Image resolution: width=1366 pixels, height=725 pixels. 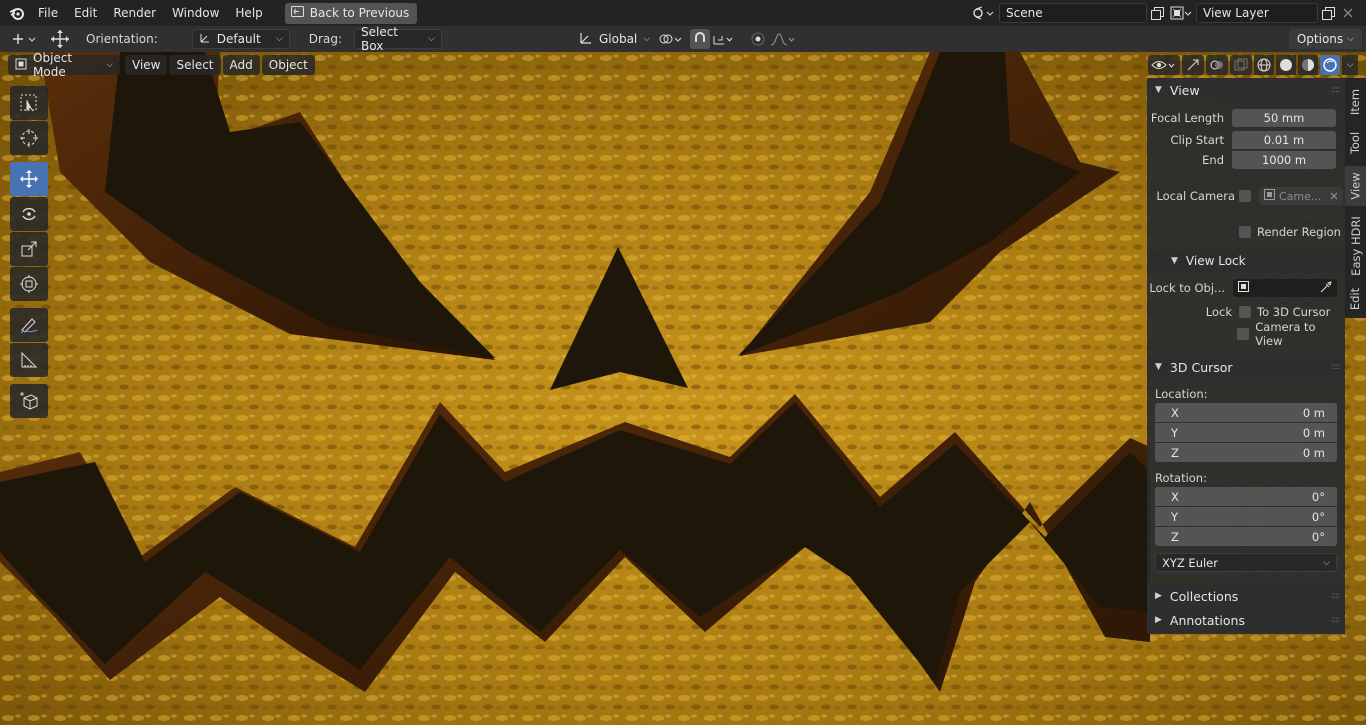 I want to click on blender-logo-icon, so click(x=17, y=13).